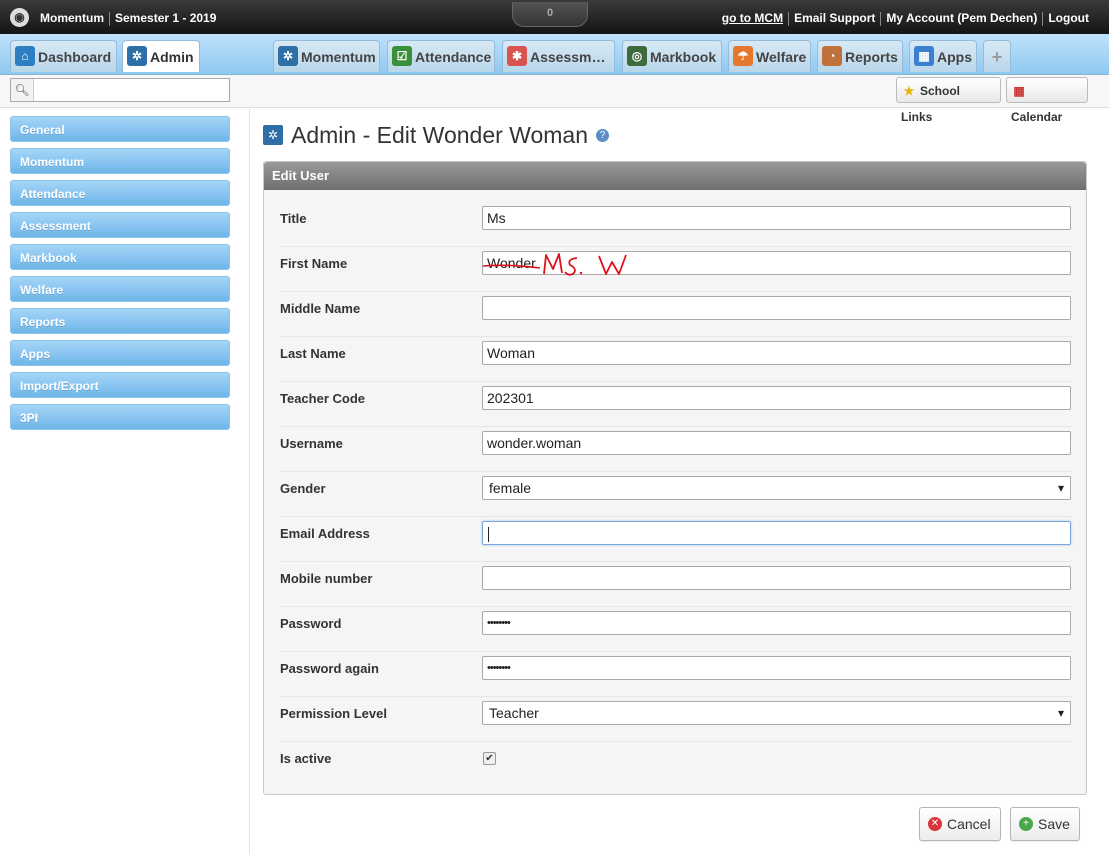 Image resolution: width=1109 pixels, height=854 pixels. I want to click on field-label: Title, so click(293, 218).